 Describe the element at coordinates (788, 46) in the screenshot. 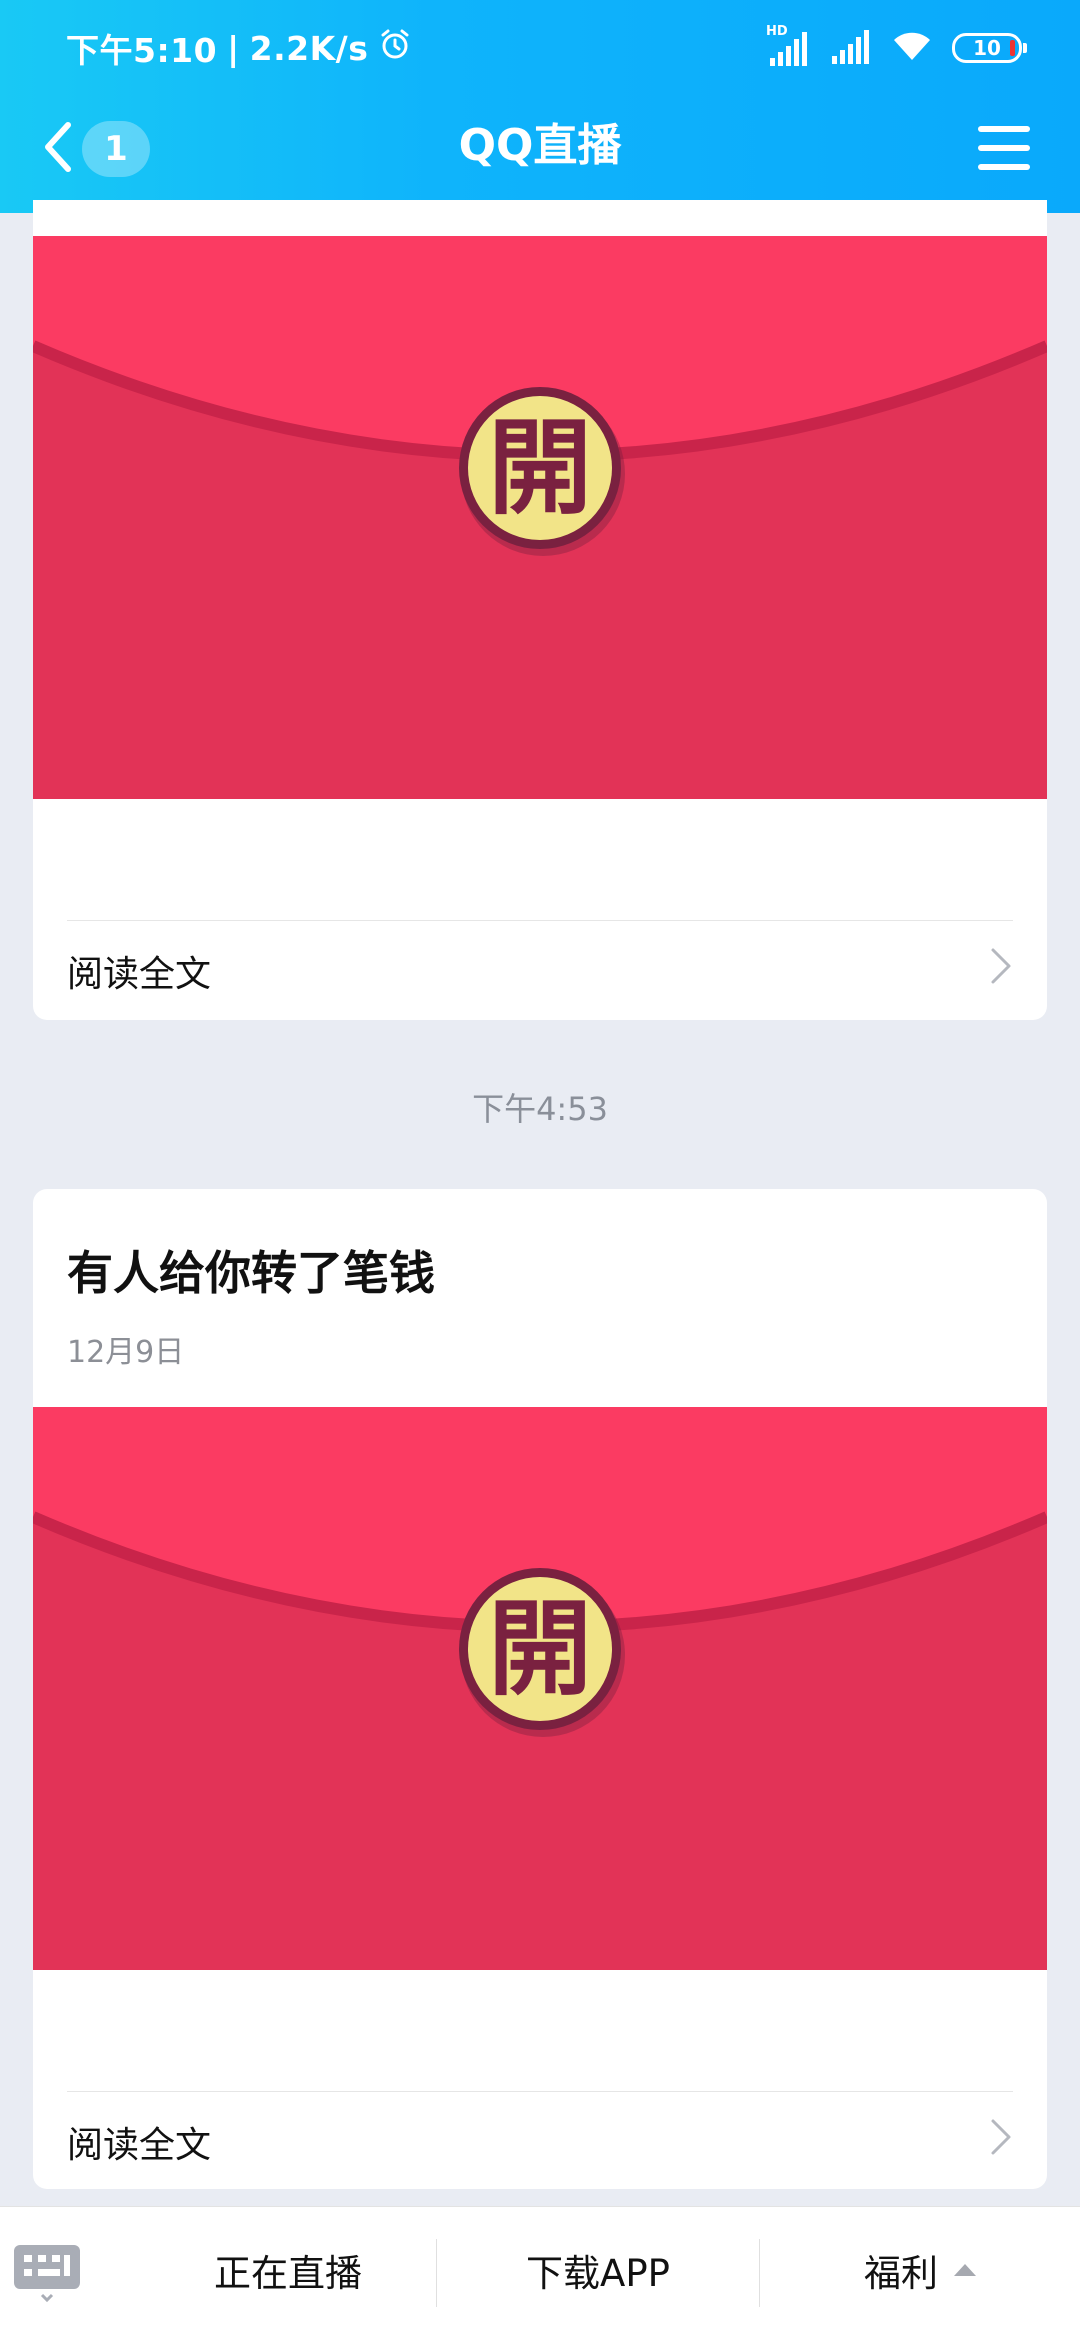

I see `hd-signal-icon: HD` at that location.